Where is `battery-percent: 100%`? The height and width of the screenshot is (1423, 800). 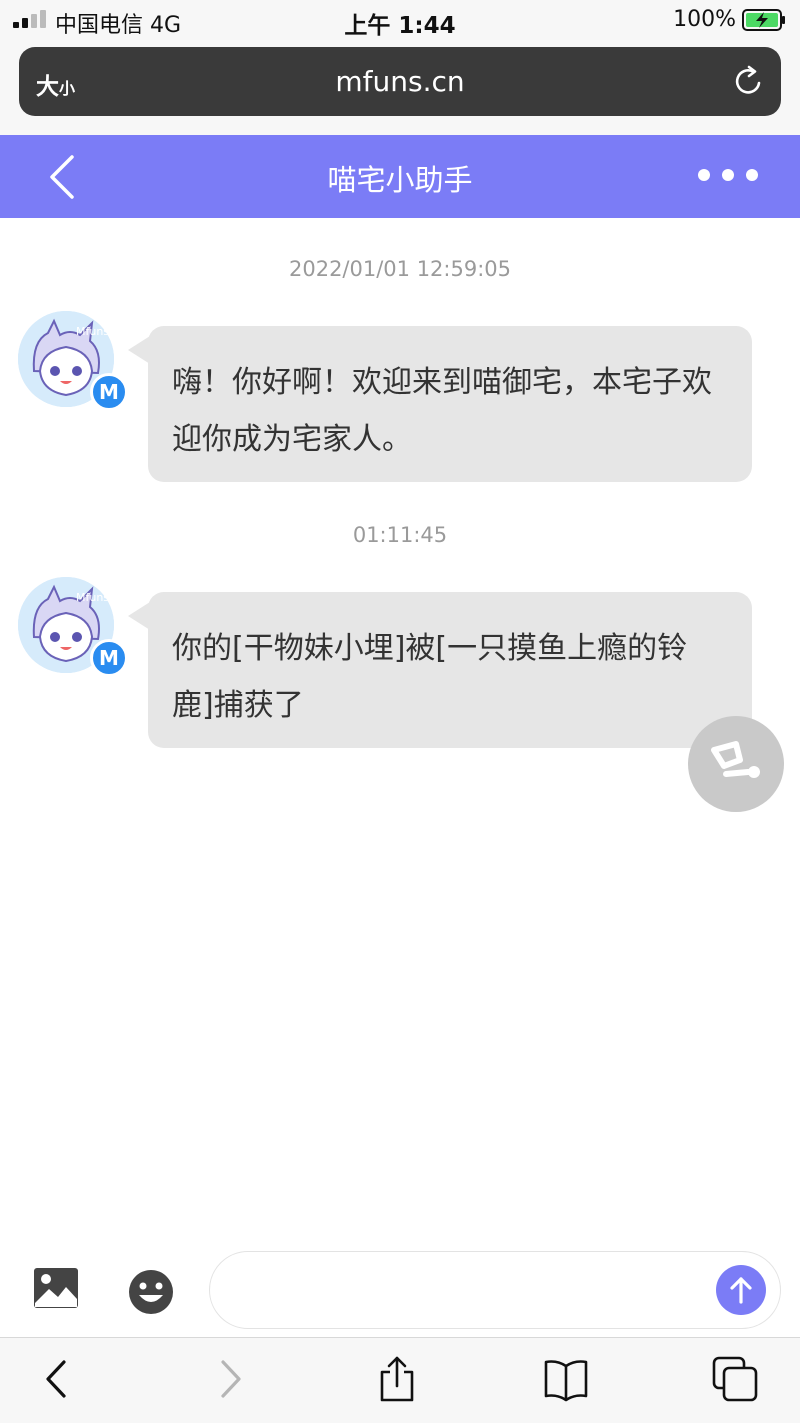 battery-percent: 100% is located at coordinates (704, 19).